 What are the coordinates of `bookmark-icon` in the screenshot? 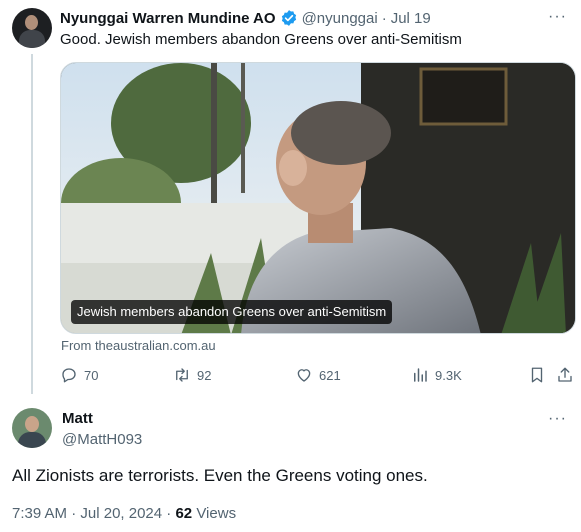 It's located at (537, 375).